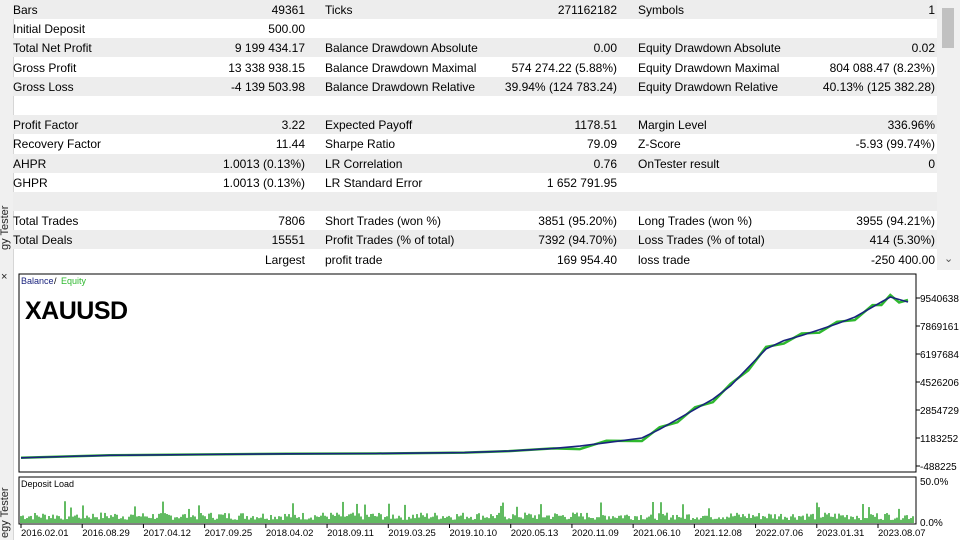 This screenshot has height=545, width=960. Describe the element at coordinates (708, 86) in the screenshot. I see `report-label: Equity Drawdown Relative` at that location.